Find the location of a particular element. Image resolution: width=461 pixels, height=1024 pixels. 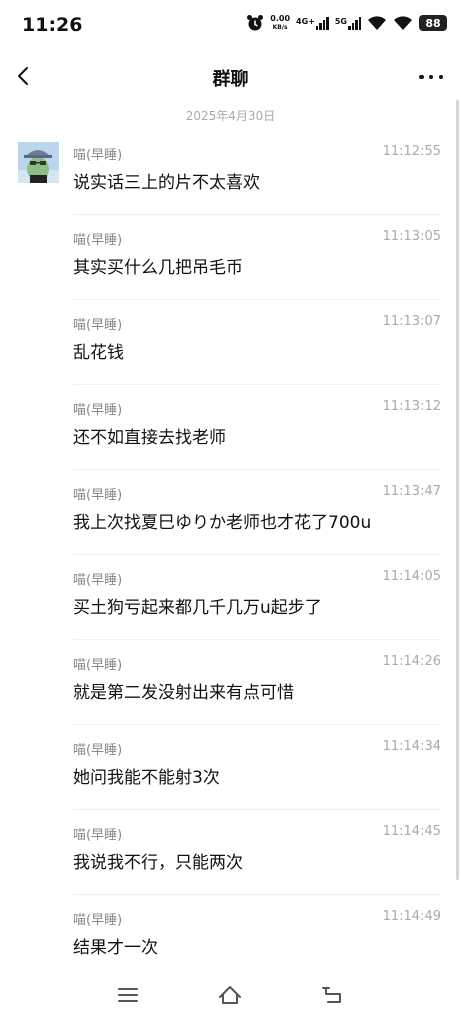

wifi-icon is located at coordinates (377, 23).